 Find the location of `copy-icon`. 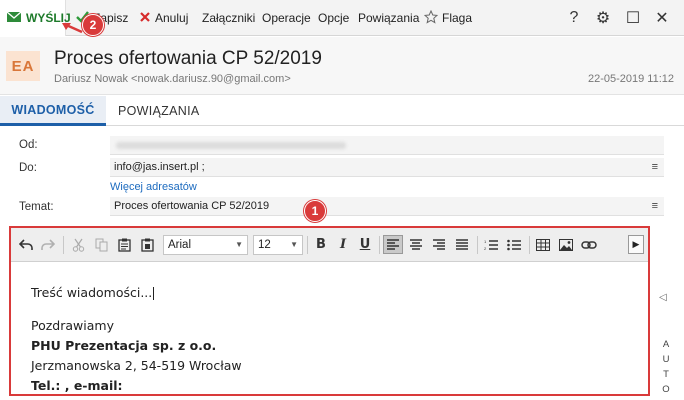

copy-icon is located at coordinates (101, 244).